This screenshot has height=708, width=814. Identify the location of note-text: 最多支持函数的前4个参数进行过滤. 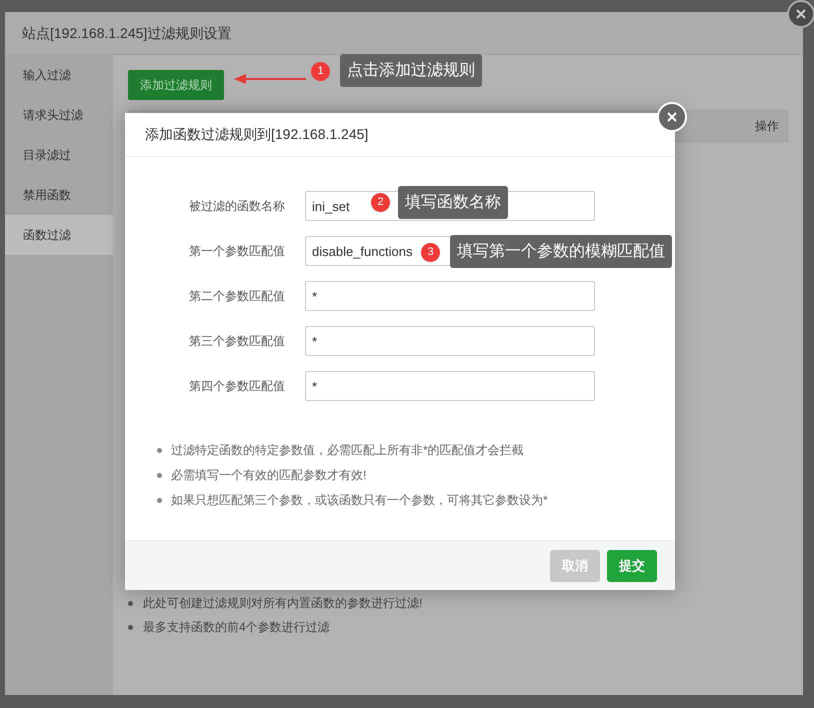
(236, 627).